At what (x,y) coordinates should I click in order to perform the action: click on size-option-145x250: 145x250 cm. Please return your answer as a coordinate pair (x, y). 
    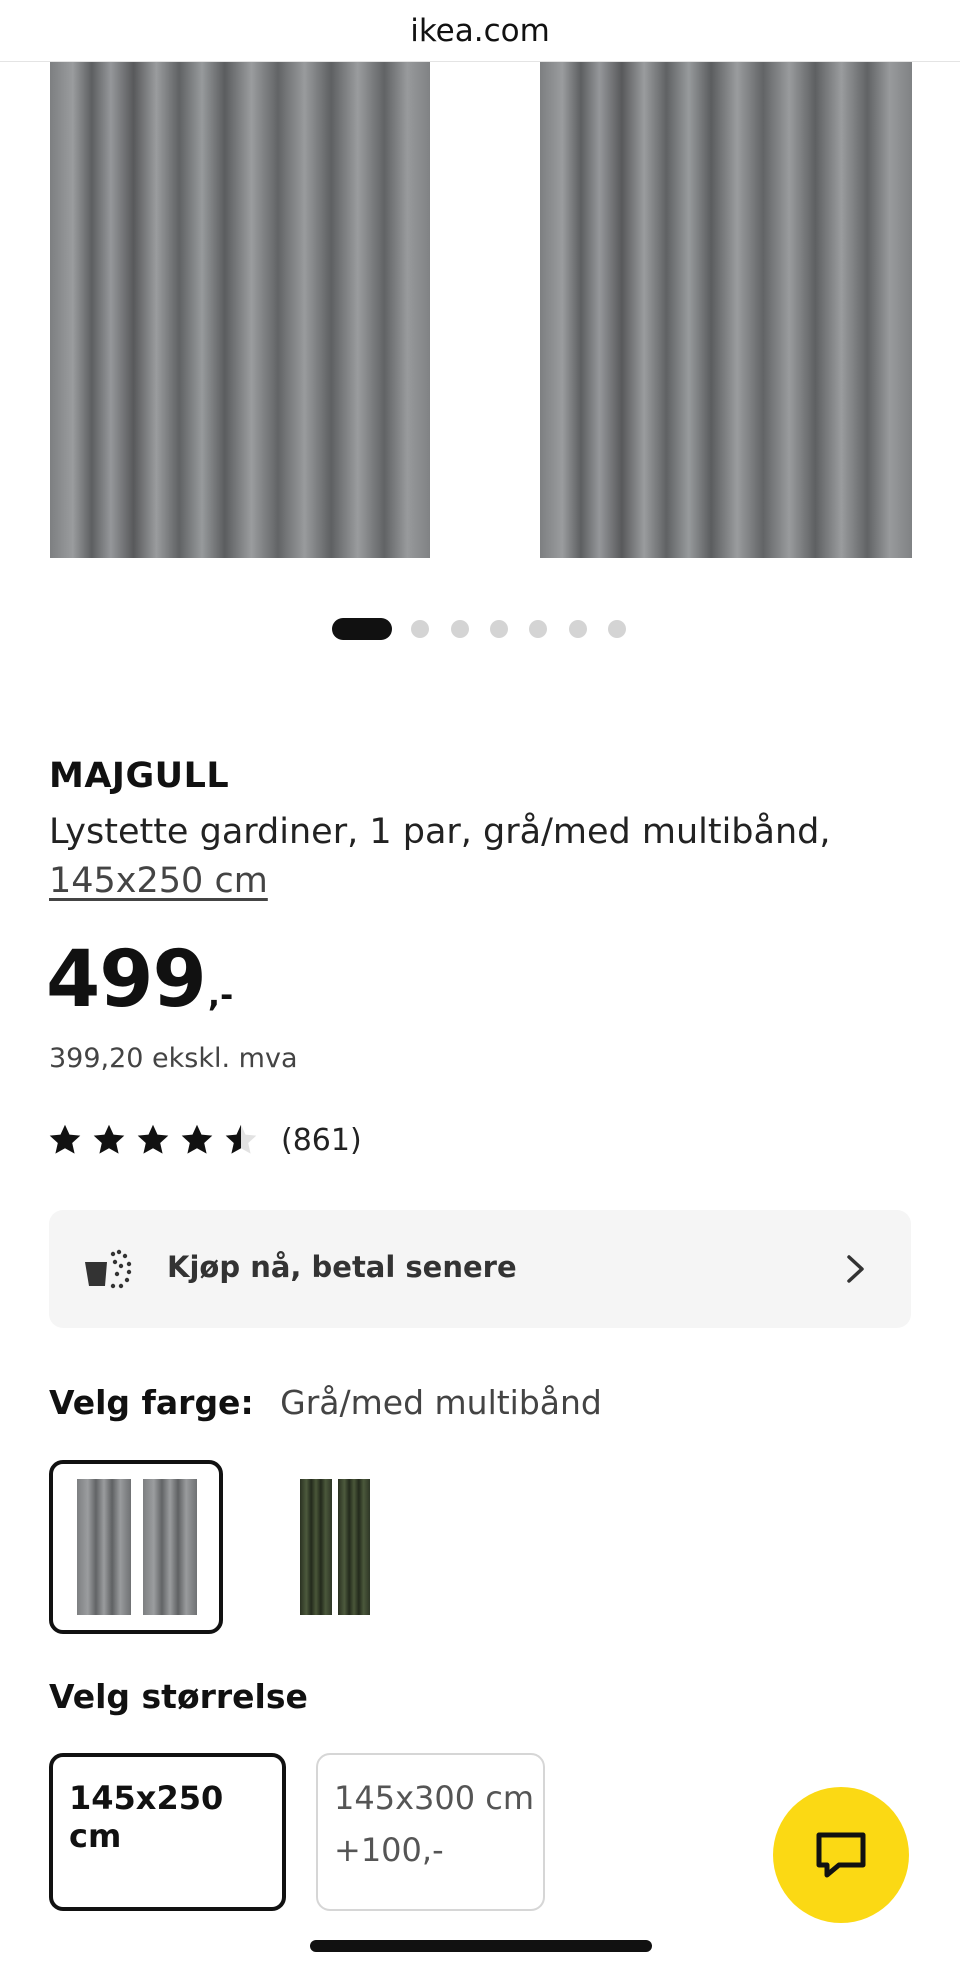
    Looking at the image, I should click on (167, 1832).